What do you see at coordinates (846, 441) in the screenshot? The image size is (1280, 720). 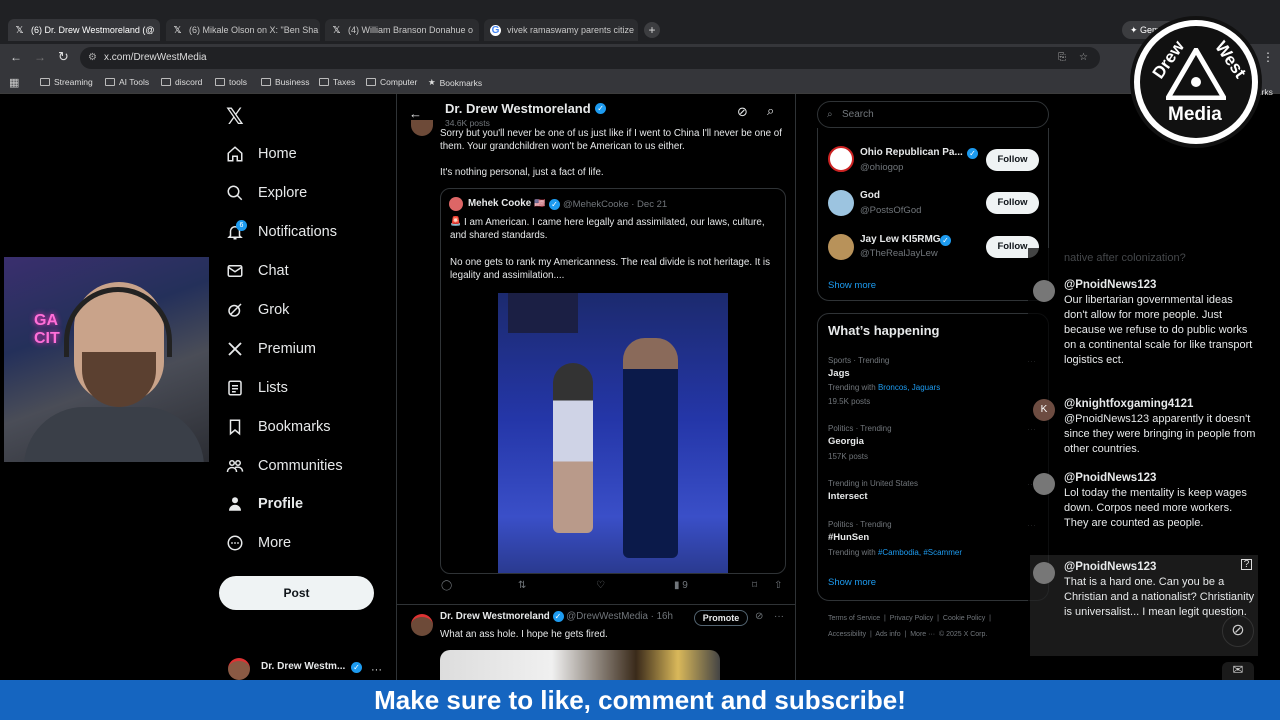 I see `trend-title: Georgia` at bounding box center [846, 441].